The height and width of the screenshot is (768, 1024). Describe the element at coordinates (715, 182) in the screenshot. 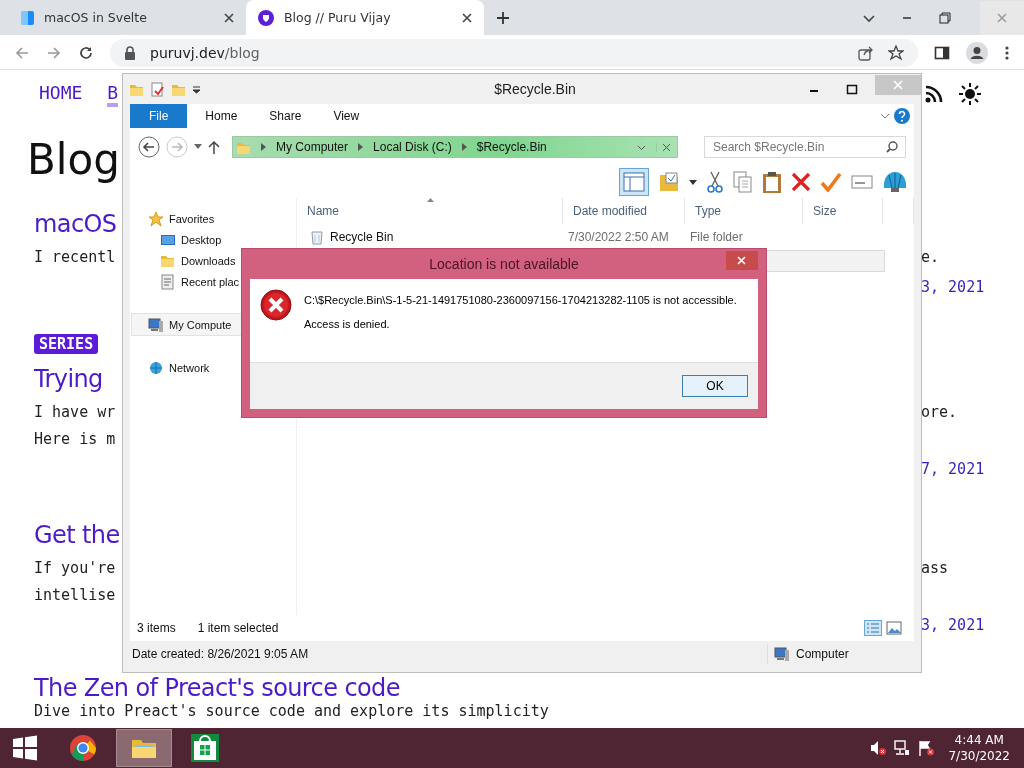

I see `scissors-icon` at that location.